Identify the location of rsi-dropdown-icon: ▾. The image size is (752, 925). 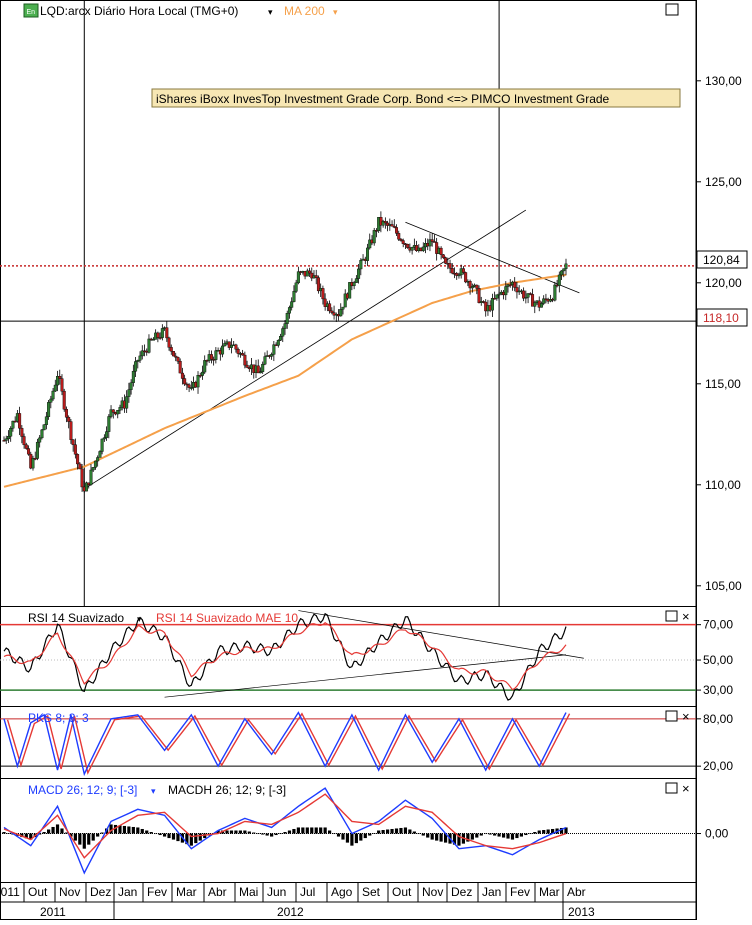
(139, 619).